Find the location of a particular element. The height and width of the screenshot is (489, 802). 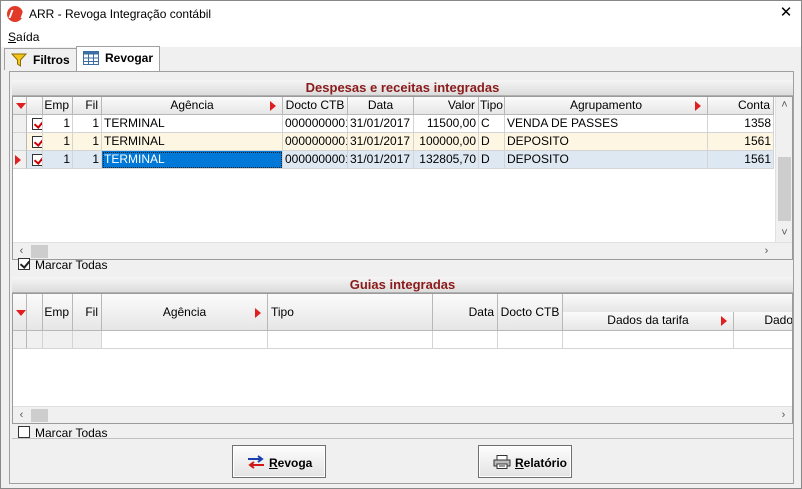

scroll-up-button: ˄ is located at coordinates (784, 105).